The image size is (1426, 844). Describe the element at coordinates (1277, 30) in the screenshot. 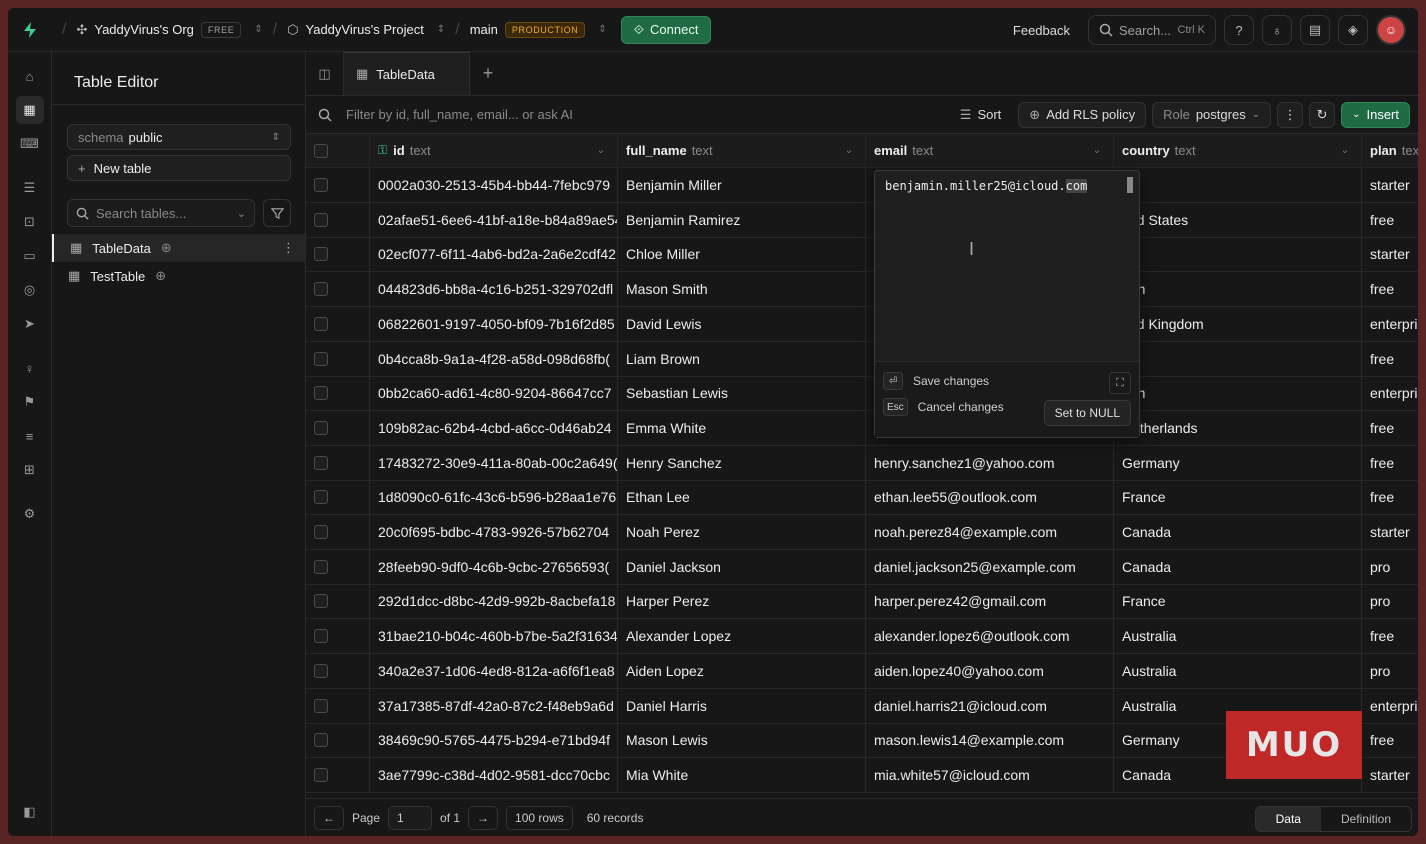

I see `lightbulb-icon: ♁` at that location.